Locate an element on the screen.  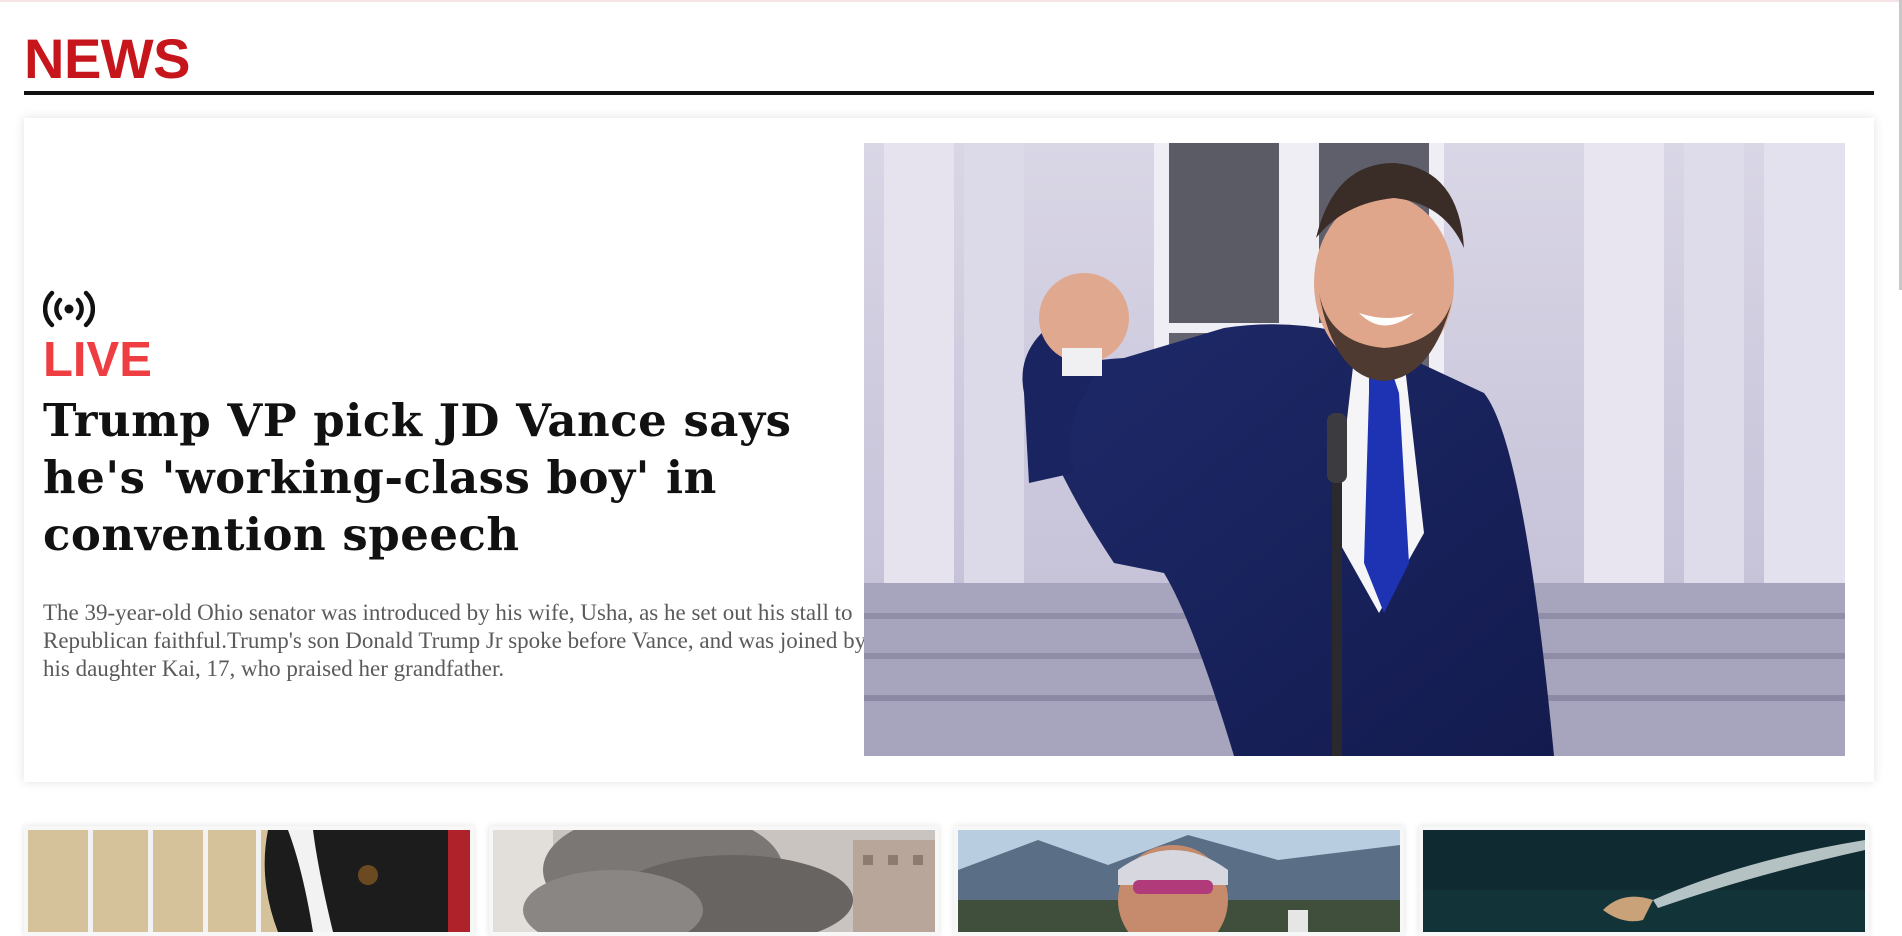
section-title: NEWS is located at coordinates (949, 59).